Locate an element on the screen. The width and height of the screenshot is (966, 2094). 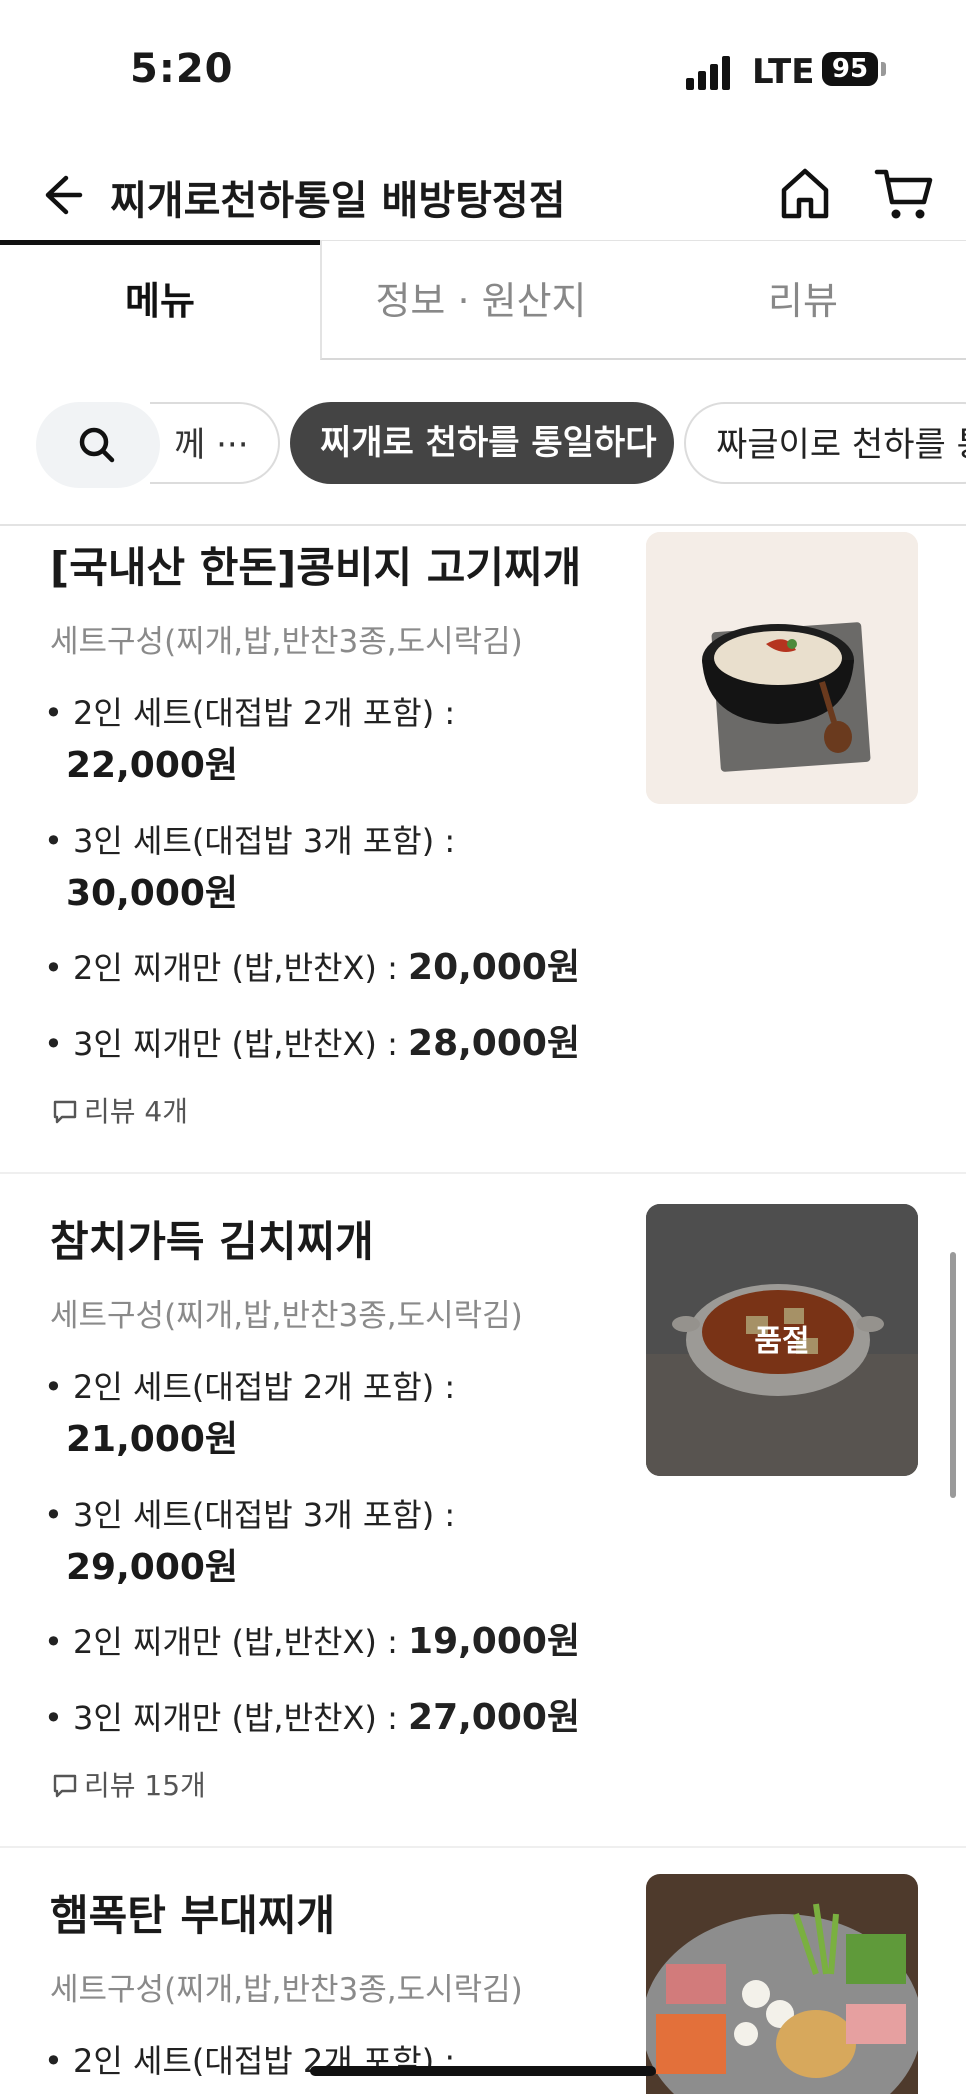
tab-bar: 메뉴 정보 · 원산지 리뷰 is located at coordinates (483, 302).